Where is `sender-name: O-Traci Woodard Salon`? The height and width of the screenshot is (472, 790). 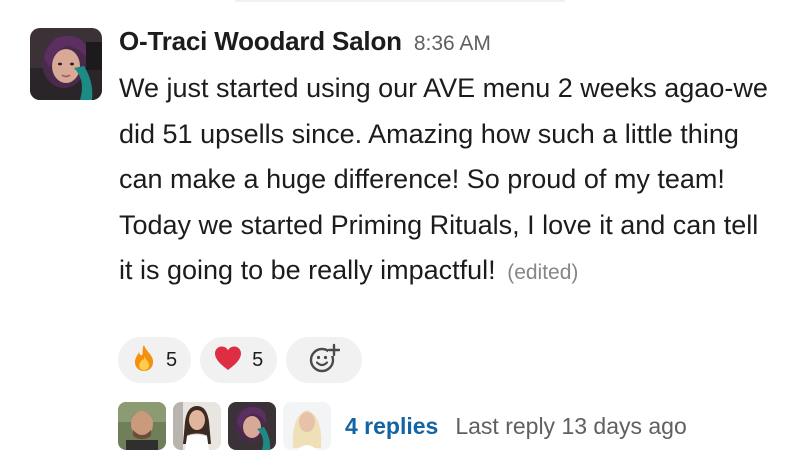 sender-name: O-Traci Woodard Salon is located at coordinates (260, 41).